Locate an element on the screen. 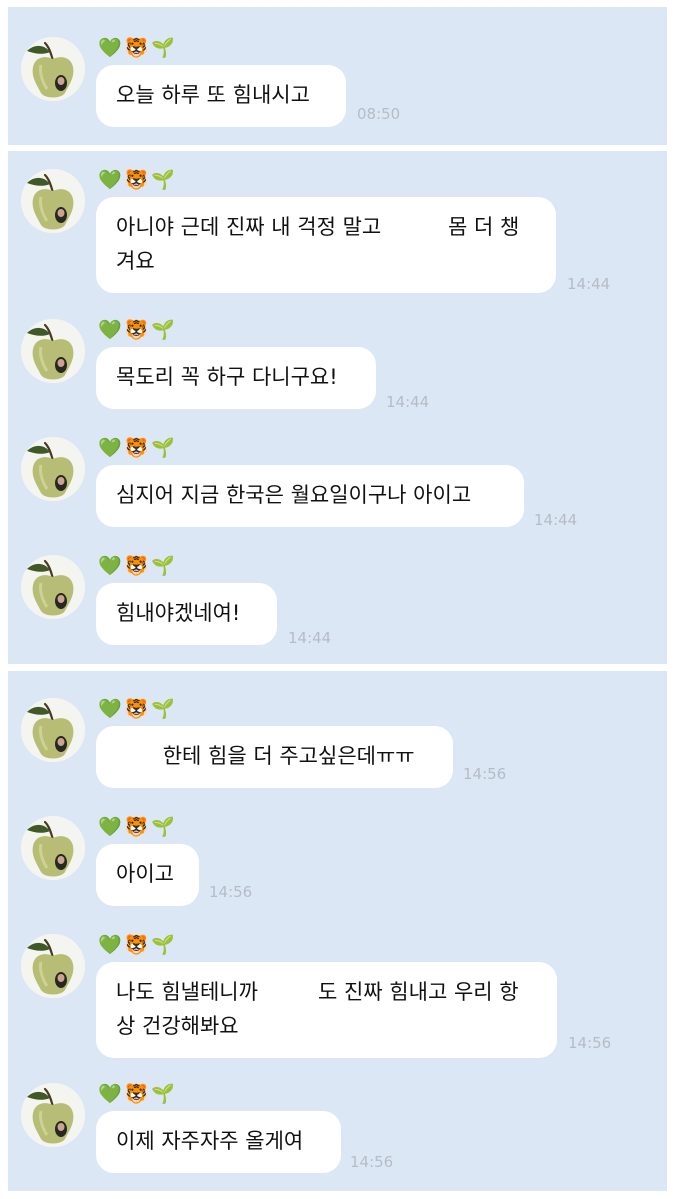 The image size is (674, 1199). message-bubble: 심지어 지금 한국은 월요일이구나 아이고 is located at coordinates (310, 496).